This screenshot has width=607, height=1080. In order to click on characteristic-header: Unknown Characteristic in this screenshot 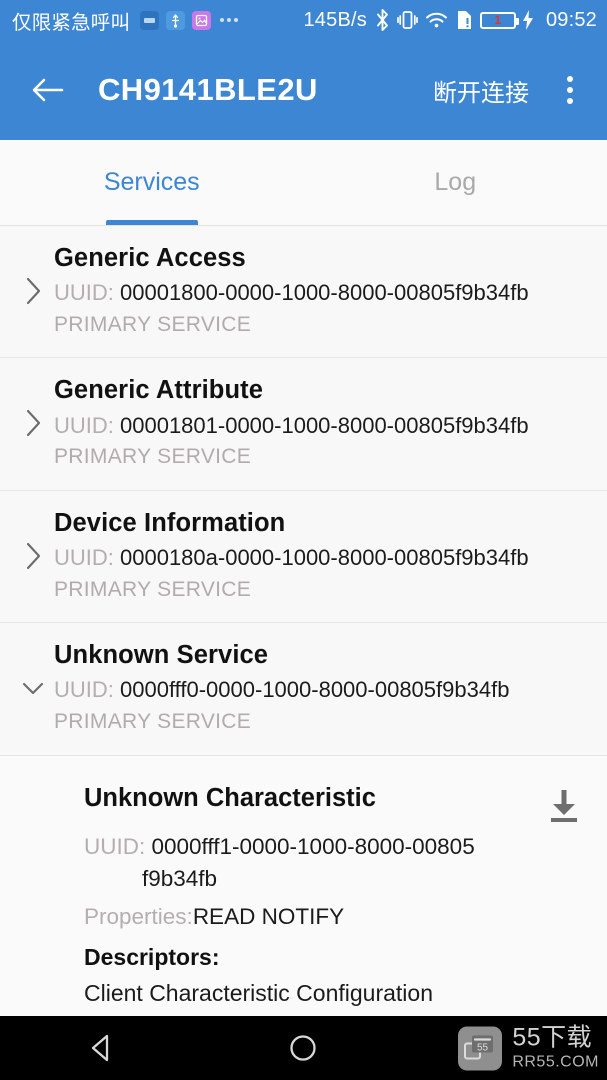, I will do `click(335, 804)`.